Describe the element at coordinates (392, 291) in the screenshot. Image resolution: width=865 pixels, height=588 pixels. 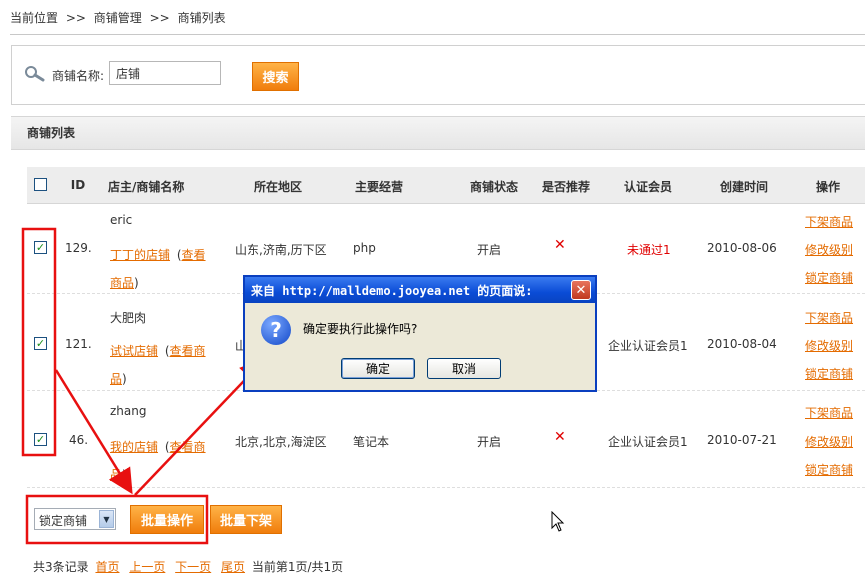
I see `dialog-title: 来自 http://malldemo.jooyea.net 的页面说:` at that location.